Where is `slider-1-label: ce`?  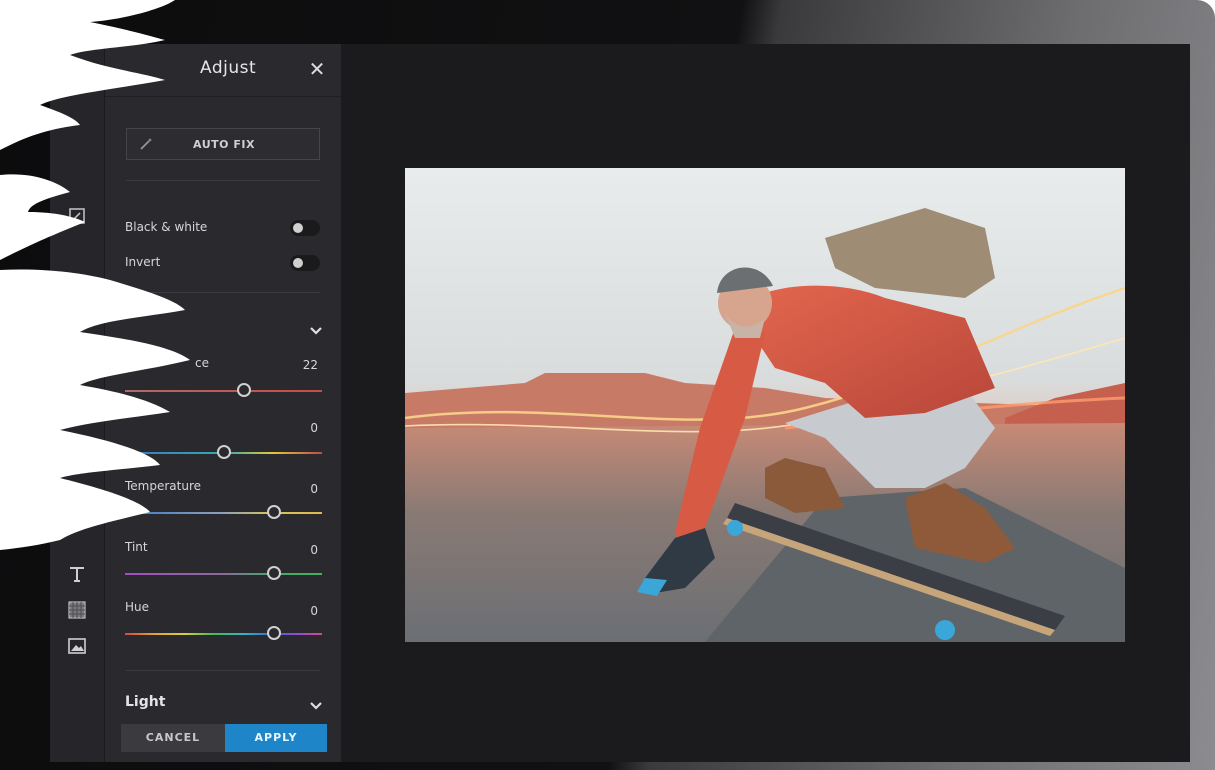 slider-1-label: ce is located at coordinates (202, 363).